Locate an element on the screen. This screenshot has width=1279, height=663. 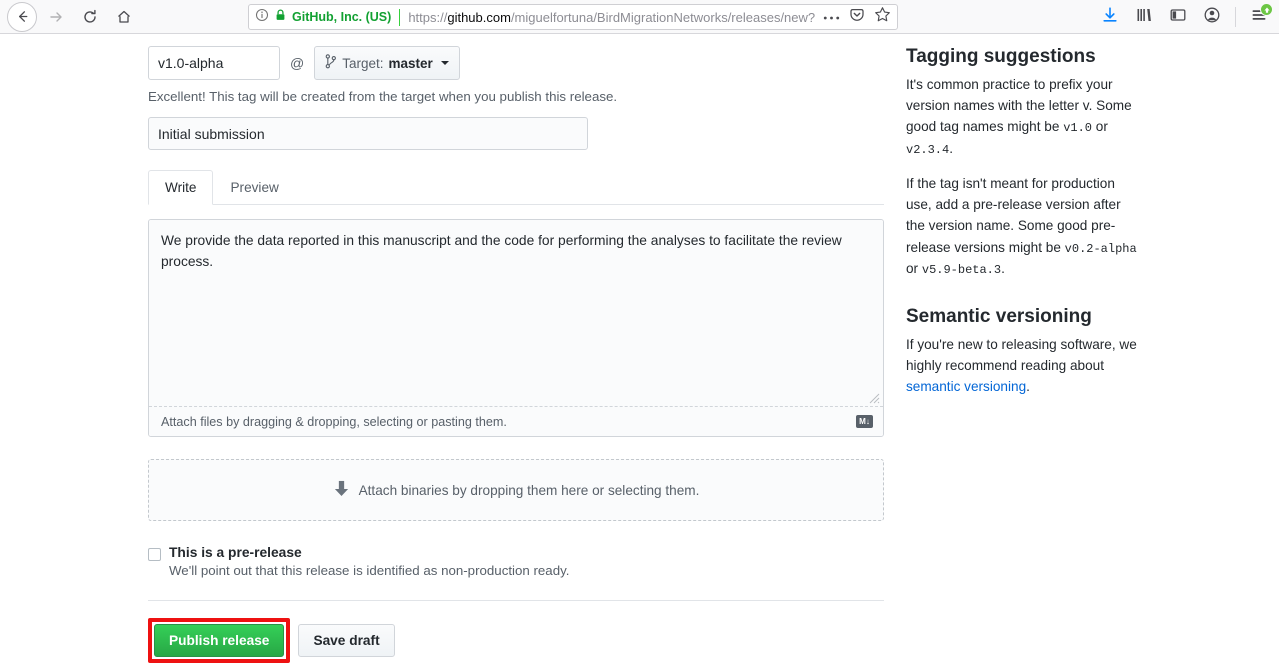
back-button is located at coordinates (22, 16).